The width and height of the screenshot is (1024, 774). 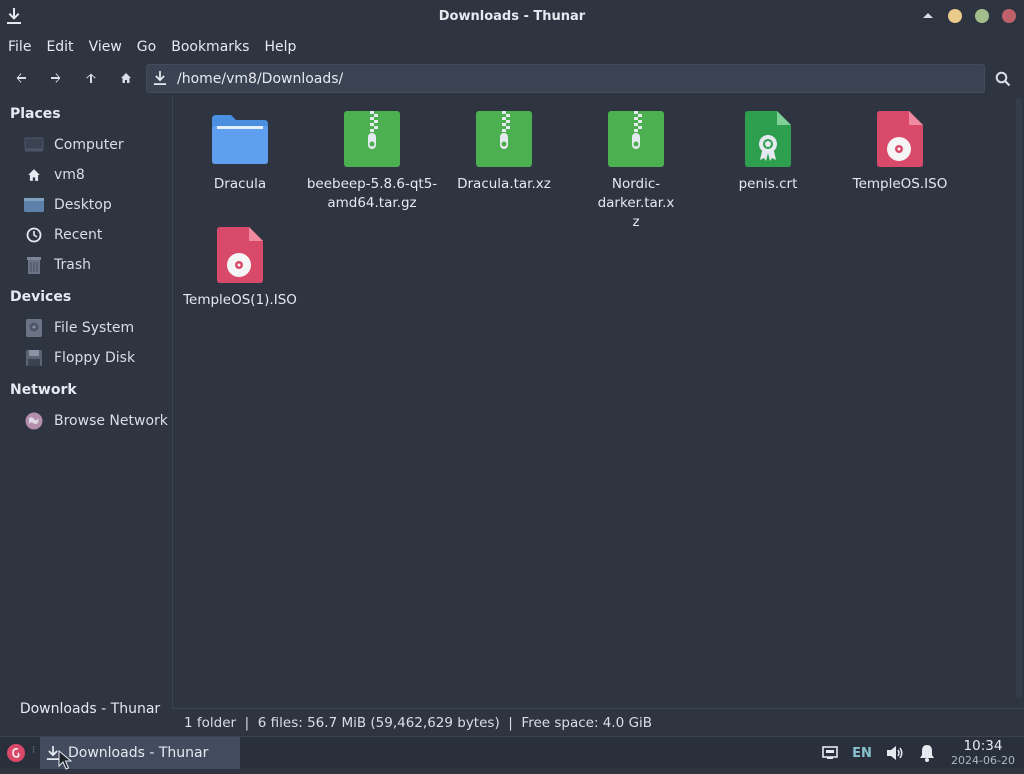 I want to click on file-item: Nordic-darker.tar.xz, so click(x=636, y=170).